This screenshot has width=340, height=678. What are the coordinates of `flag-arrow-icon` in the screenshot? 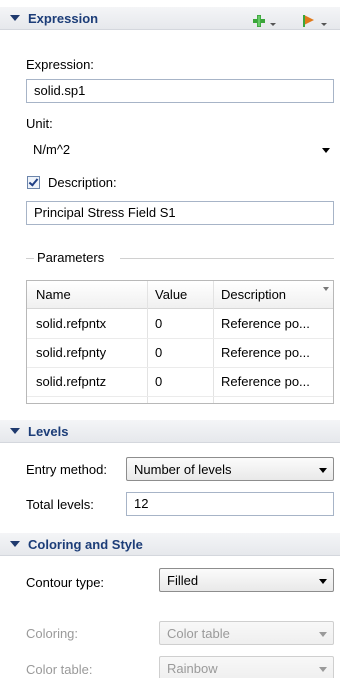 It's located at (308, 21).